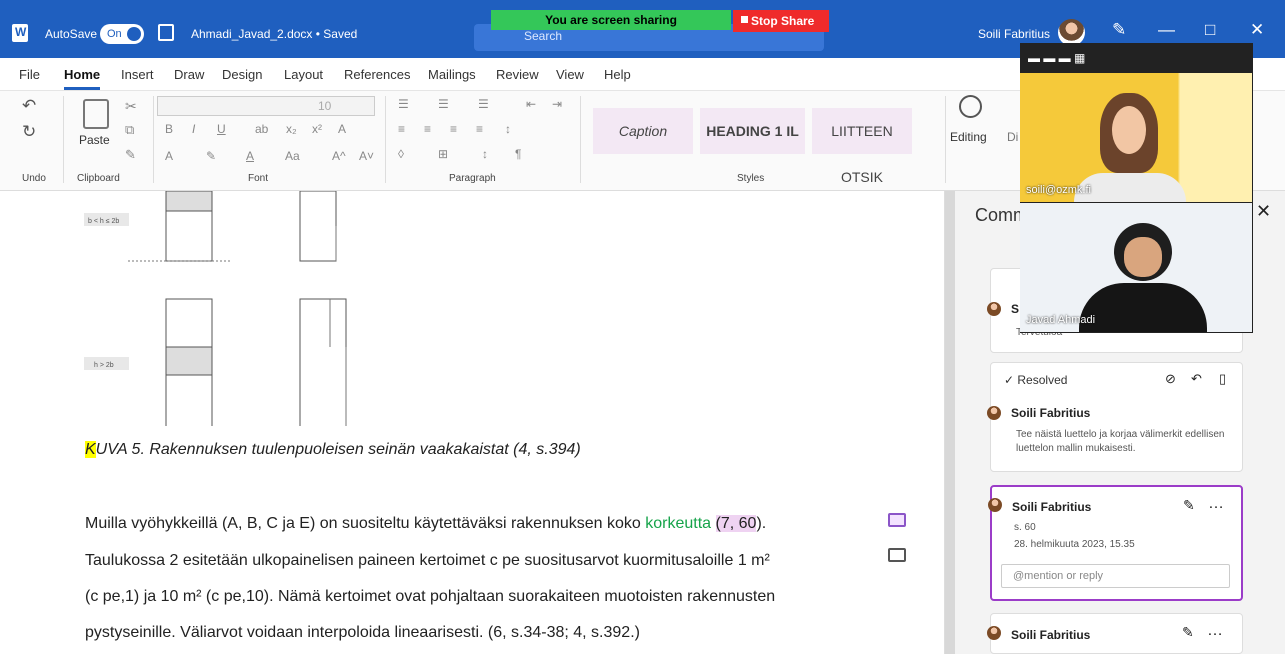 The width and height of the screenshot is (1285, 654). I want to click on grow-font-icon: A^, so click(339, 156).